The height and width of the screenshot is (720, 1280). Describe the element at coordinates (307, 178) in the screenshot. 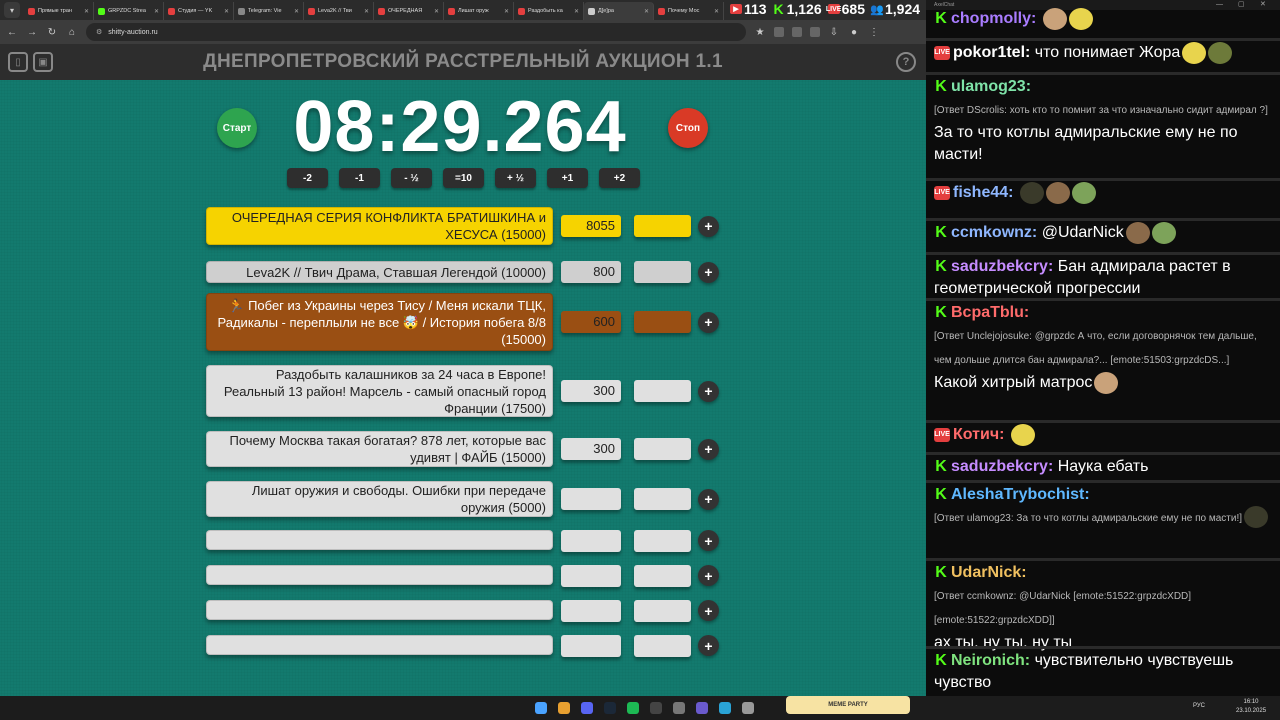

I see `time-adjust-button: -2` at that location.